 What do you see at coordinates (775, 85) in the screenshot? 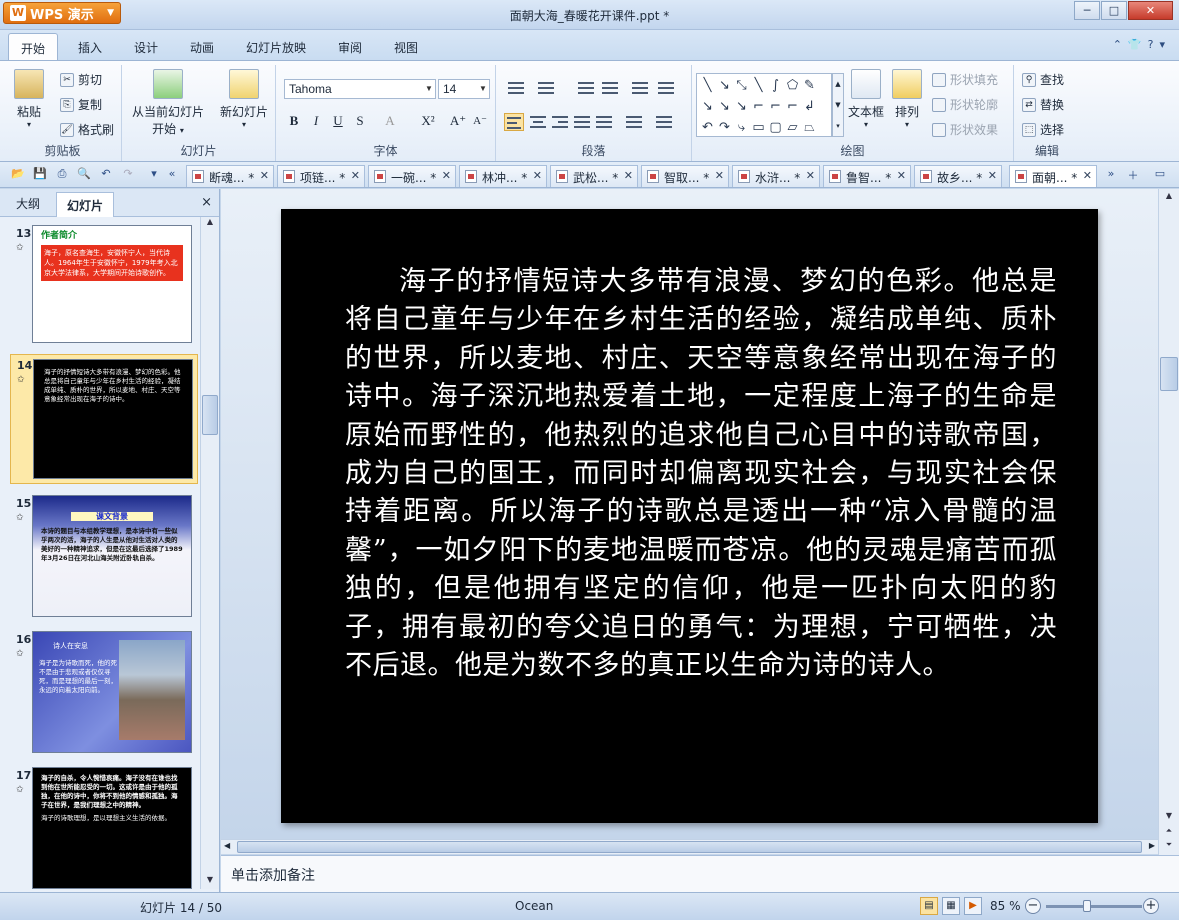
I see `curve-shape-icon: ∫` at bounding box center [775, 85].